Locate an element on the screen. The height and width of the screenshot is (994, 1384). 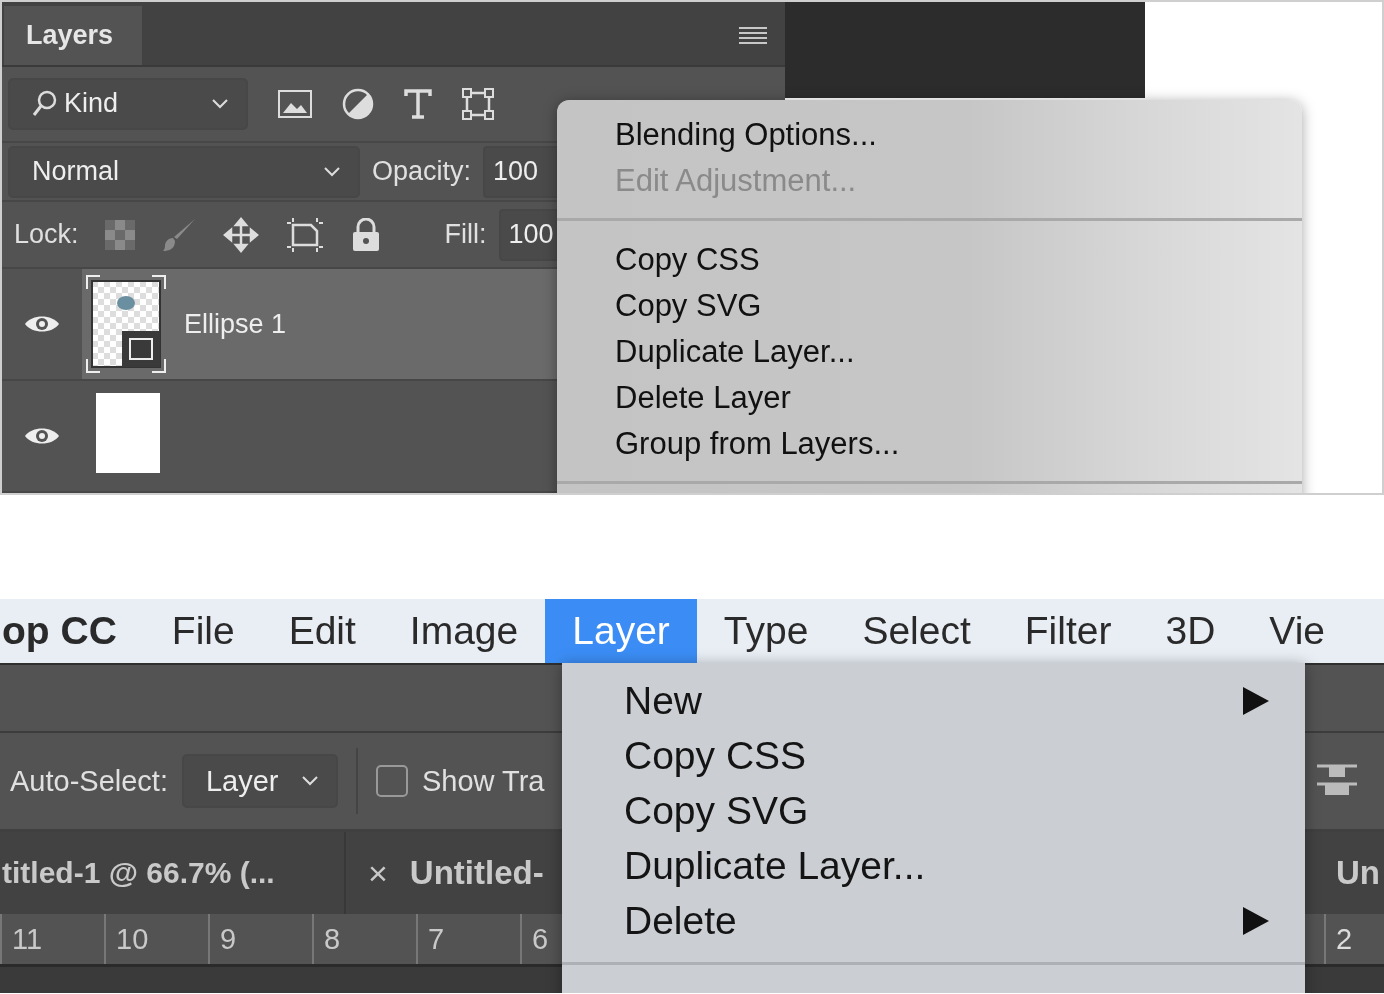
ruler-label: 11 is located at coordinates (52, 939).